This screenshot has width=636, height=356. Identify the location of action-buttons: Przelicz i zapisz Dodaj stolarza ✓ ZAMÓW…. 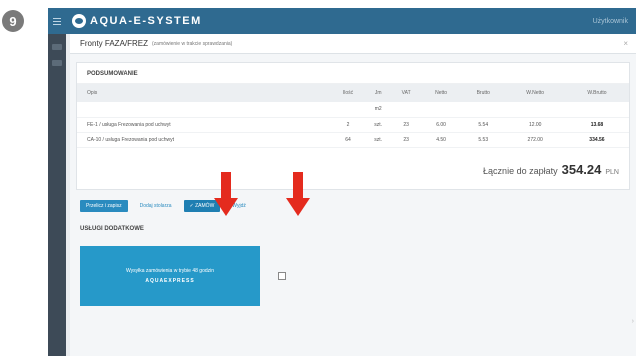
(353, 201).